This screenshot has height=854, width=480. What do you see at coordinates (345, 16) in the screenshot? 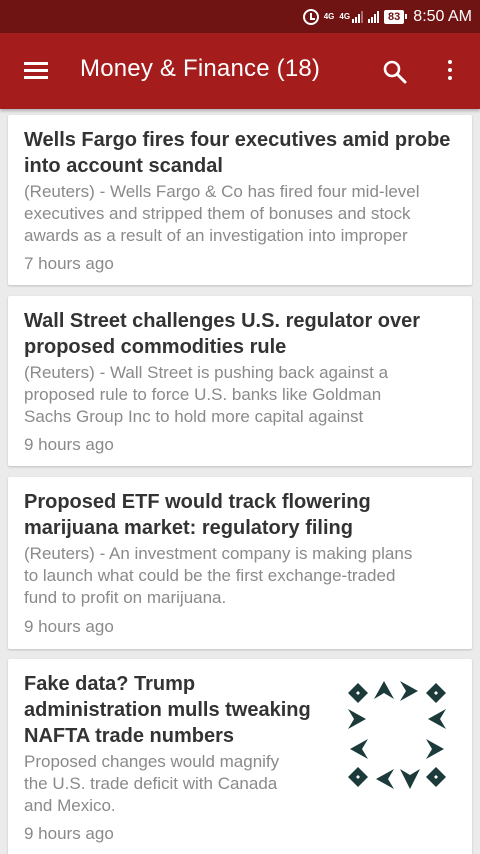
I see `network-label-2: 4G` at bounding box center [345, 16].